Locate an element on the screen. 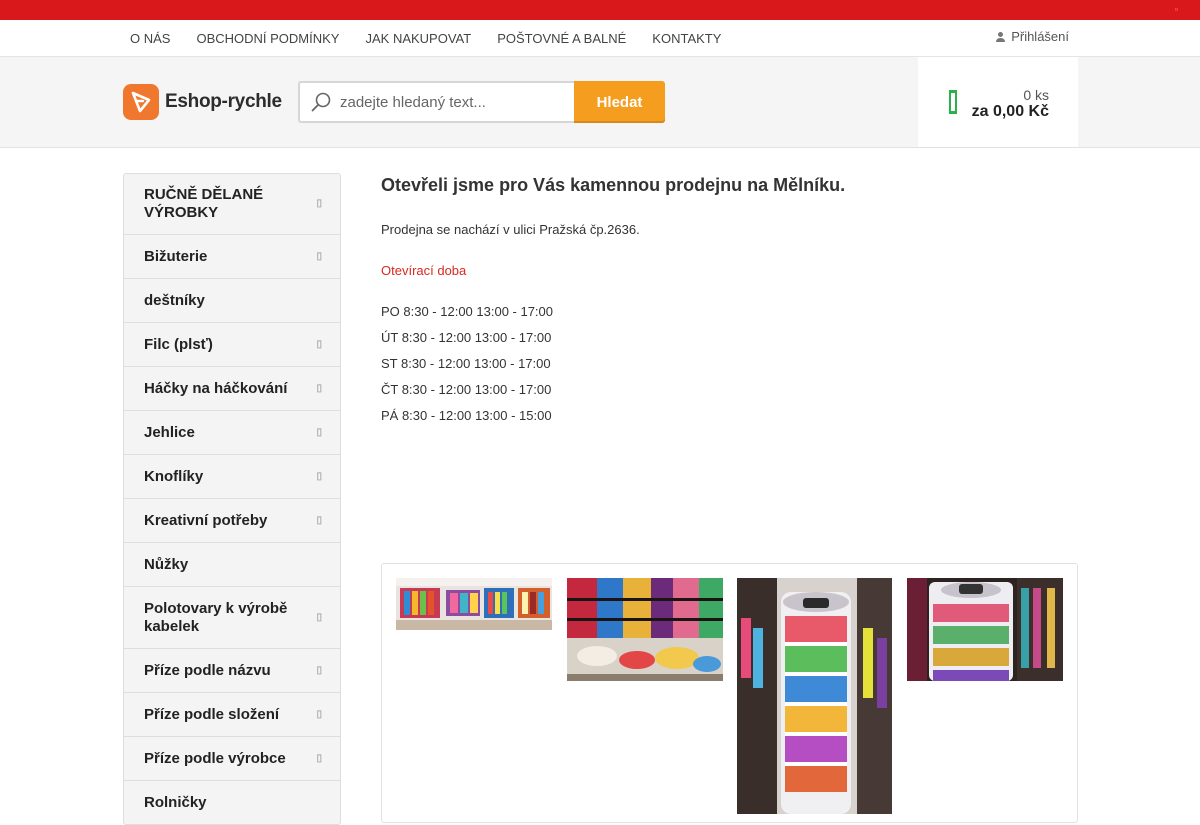 This screenshot has height=825, width=1200. sidebar-item-prize-vyrobce: Příze podle výrobce ▯ is located at coordinates (232, 758).